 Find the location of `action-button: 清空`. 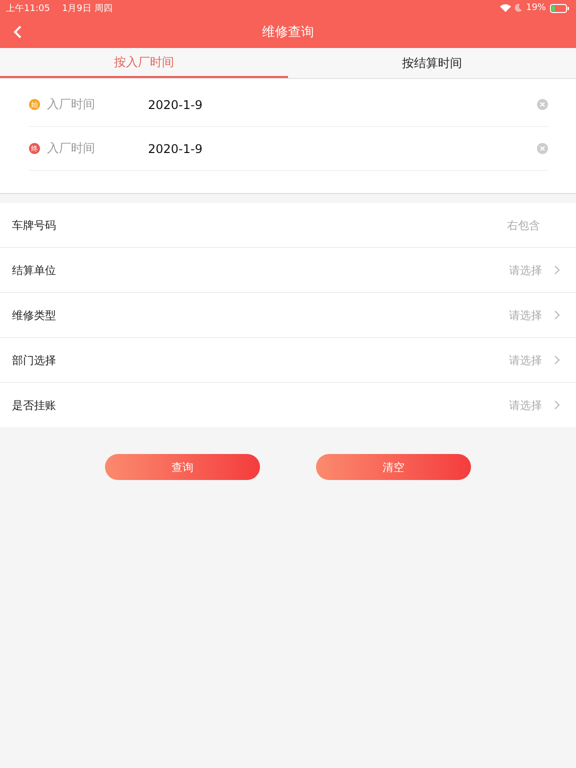

action-button: 清空 is located at coordinates (393, 467).